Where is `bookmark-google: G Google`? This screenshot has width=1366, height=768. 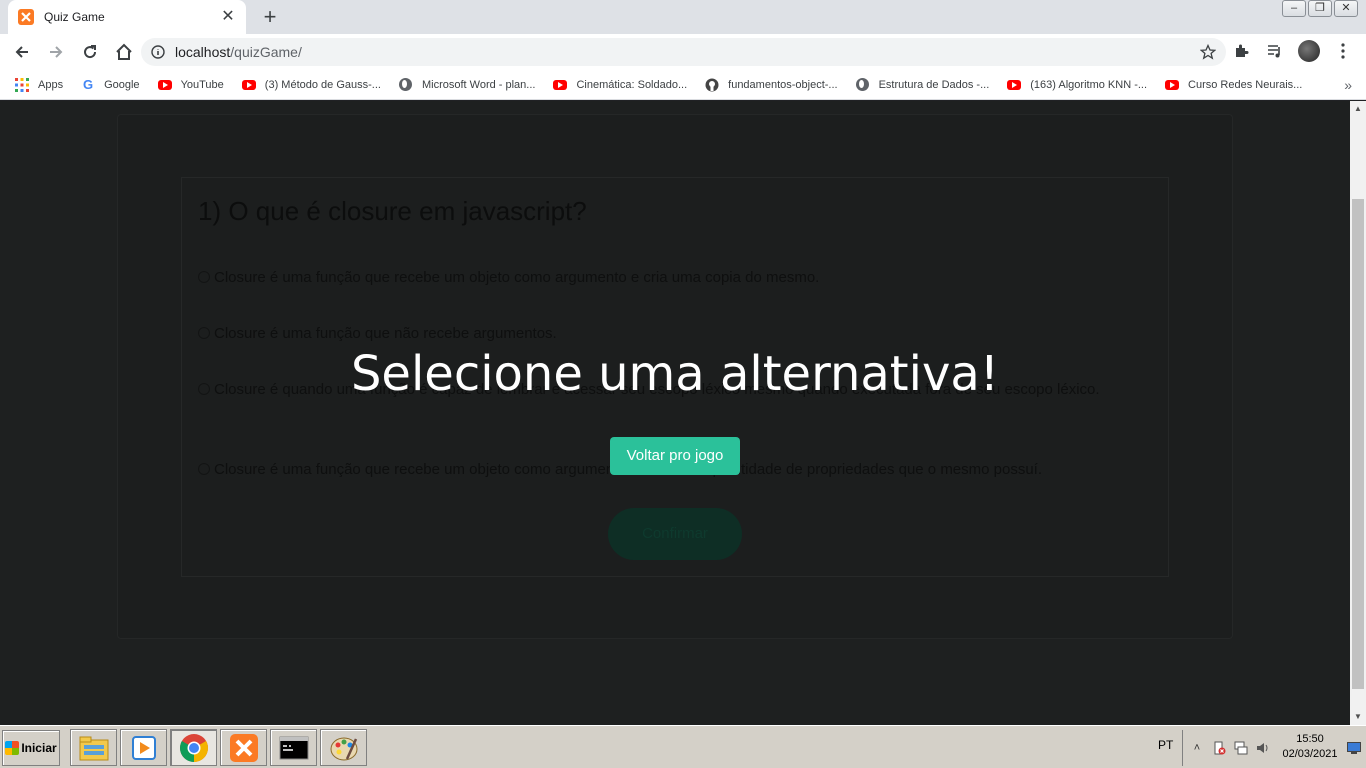
bookmark-google: G Google is located at coordinates (110, 85).